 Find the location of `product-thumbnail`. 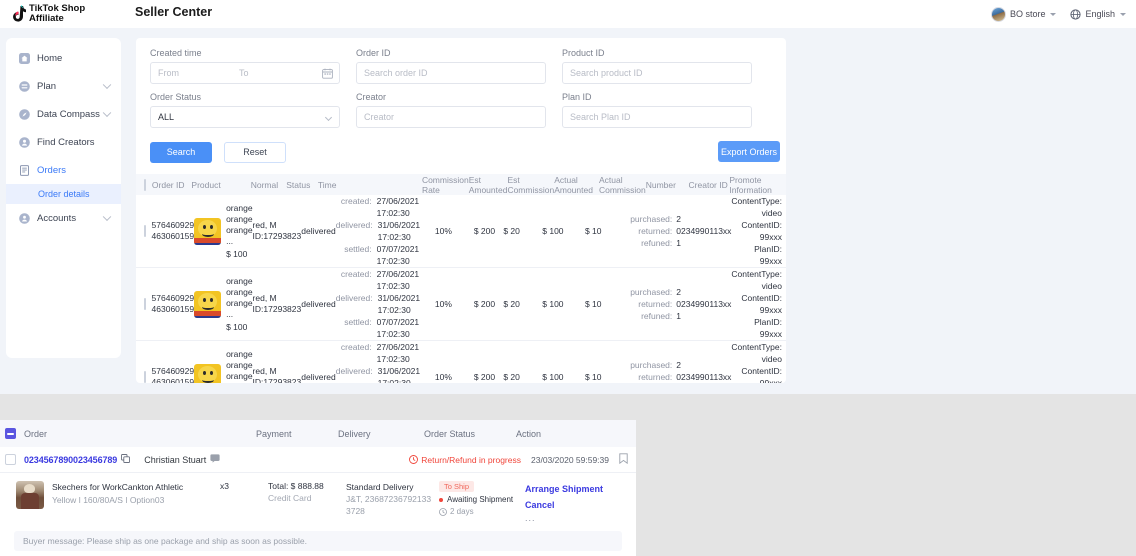

product-thumbnail is located at coordinates (208, 373).